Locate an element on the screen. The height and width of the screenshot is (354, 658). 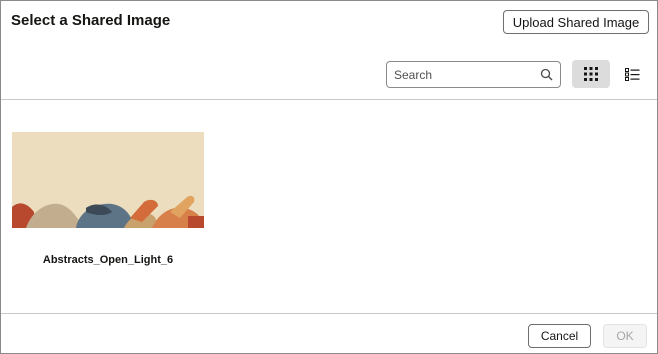
search-input is located at coordinates (464, 74).